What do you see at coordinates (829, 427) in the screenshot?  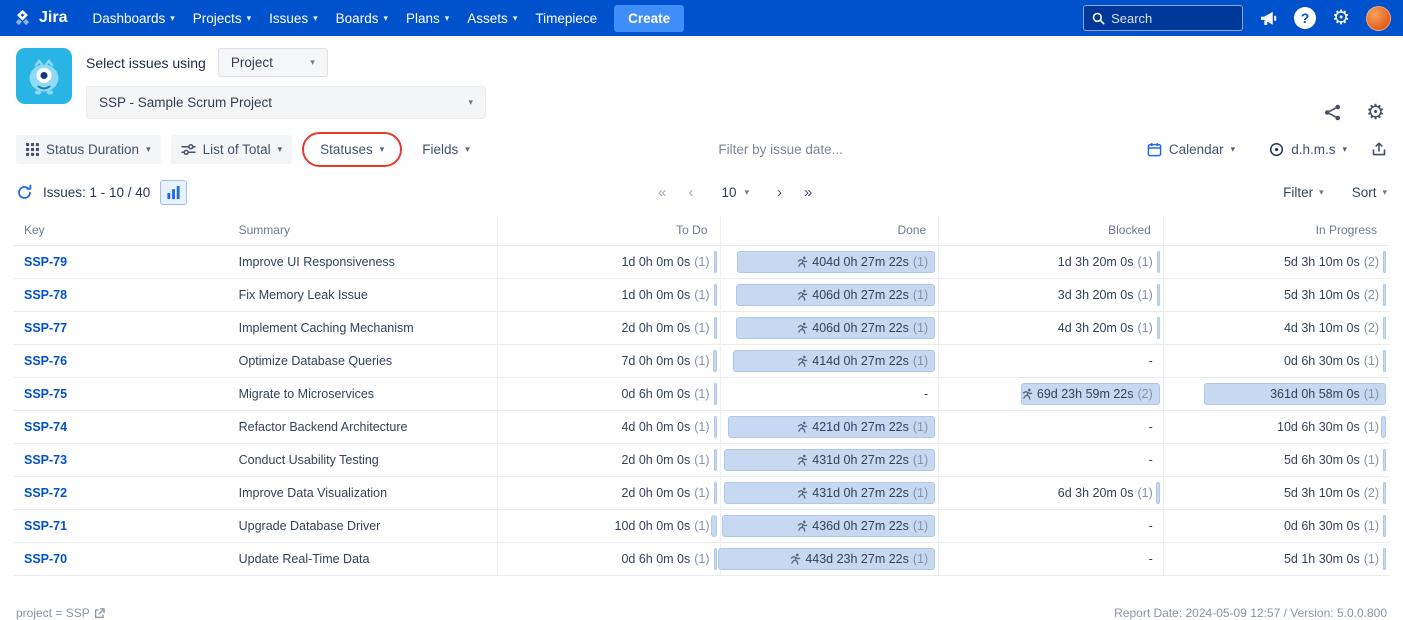 I see `duration-cell-done: 421d 0h 27m 22s (1)` at bounding box center [829, 427].